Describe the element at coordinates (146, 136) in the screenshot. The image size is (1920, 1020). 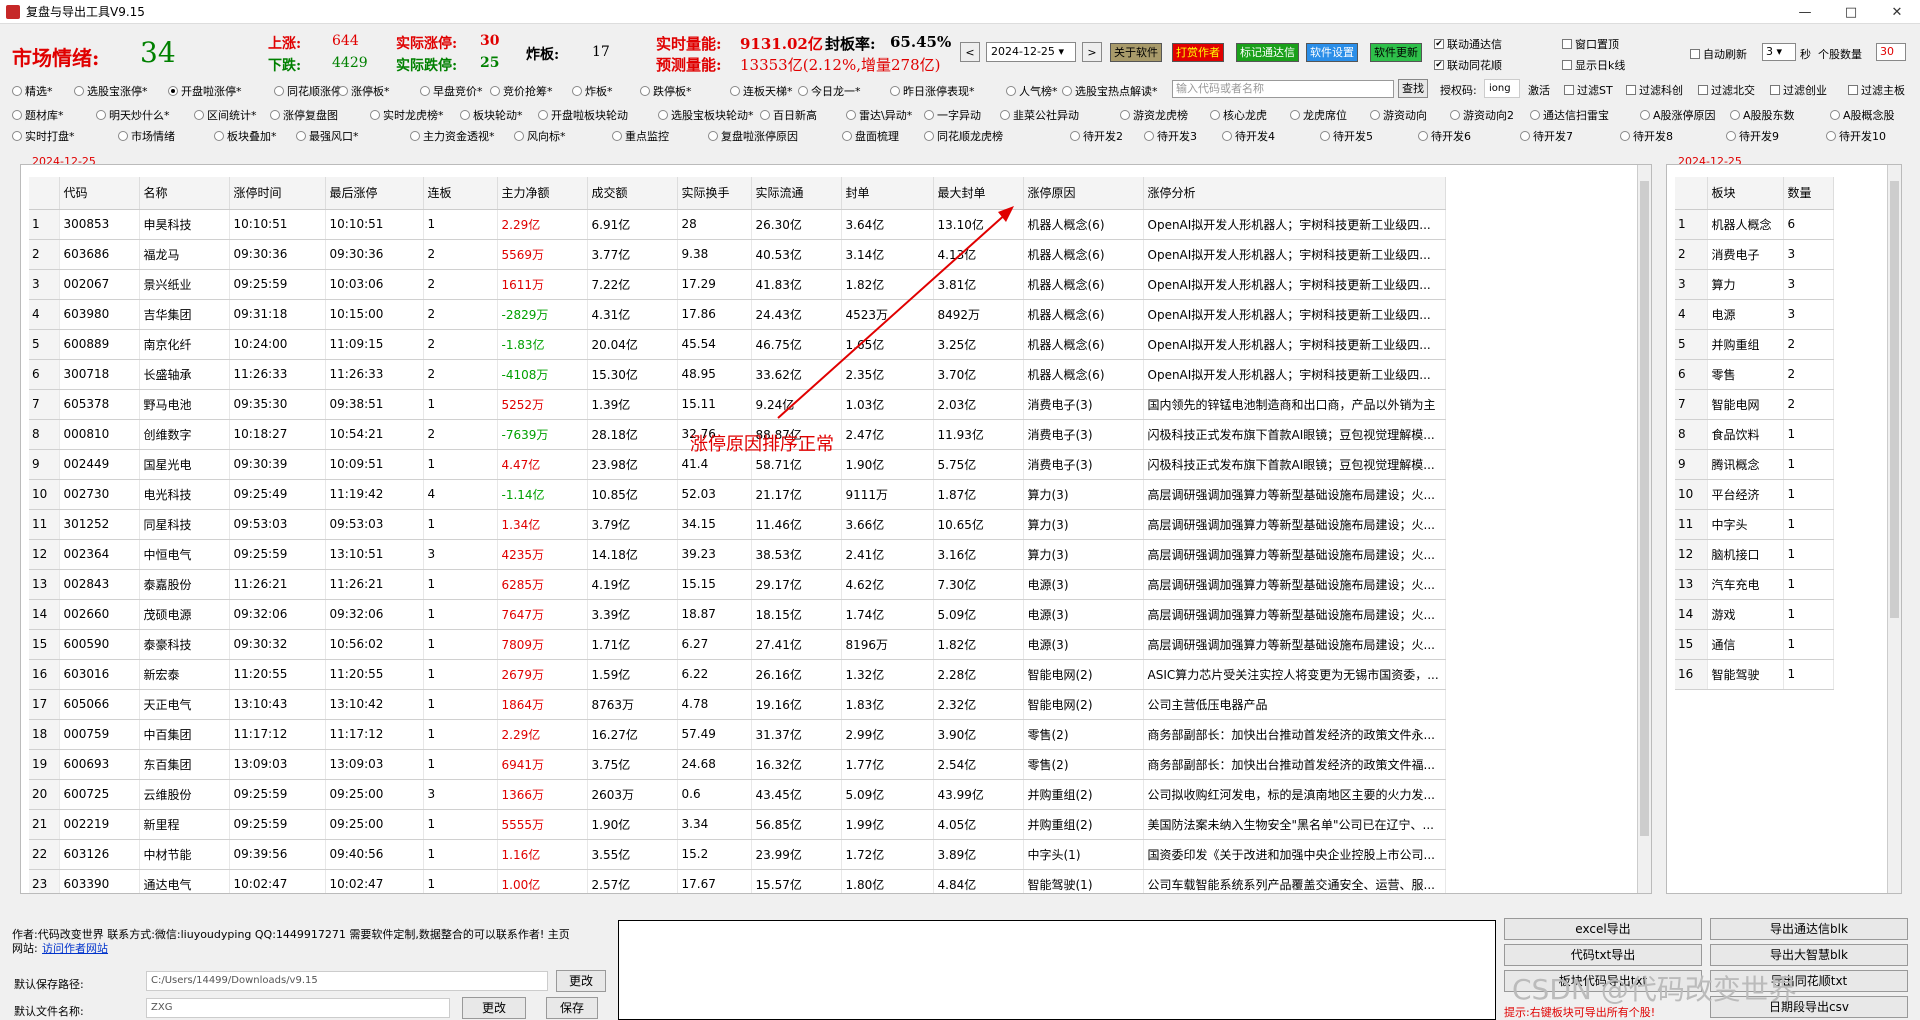
I see `radio-row3-1: 市场情绪` at that location.